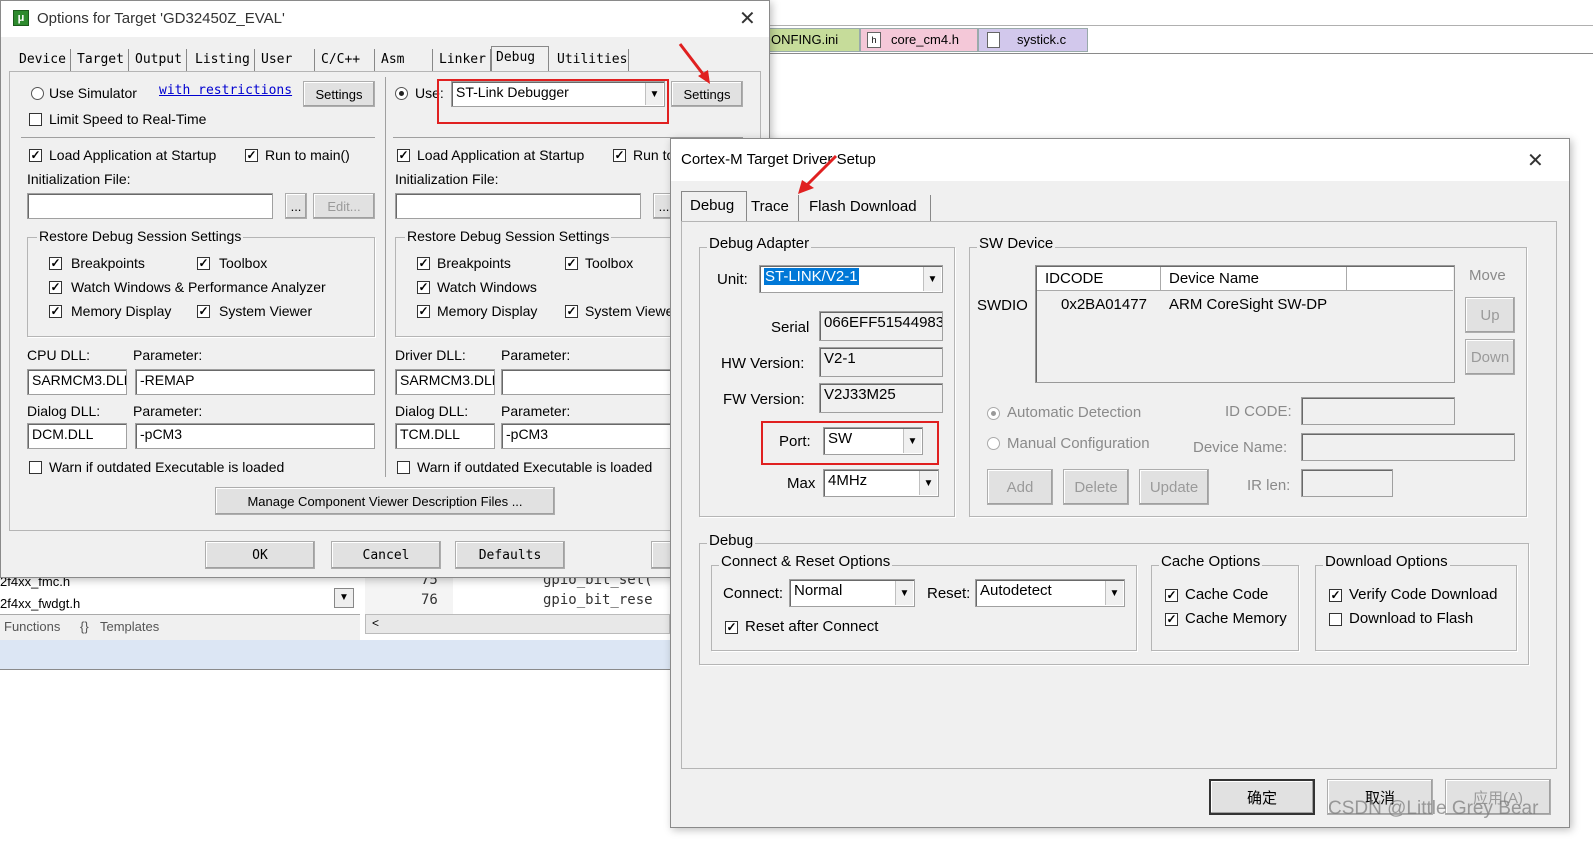 The image size is (1593, 843). What do you see at coordinates (1490, 315) in the screenshot?
I see `move-up-button: Up` at bounding box center [1490, 315].